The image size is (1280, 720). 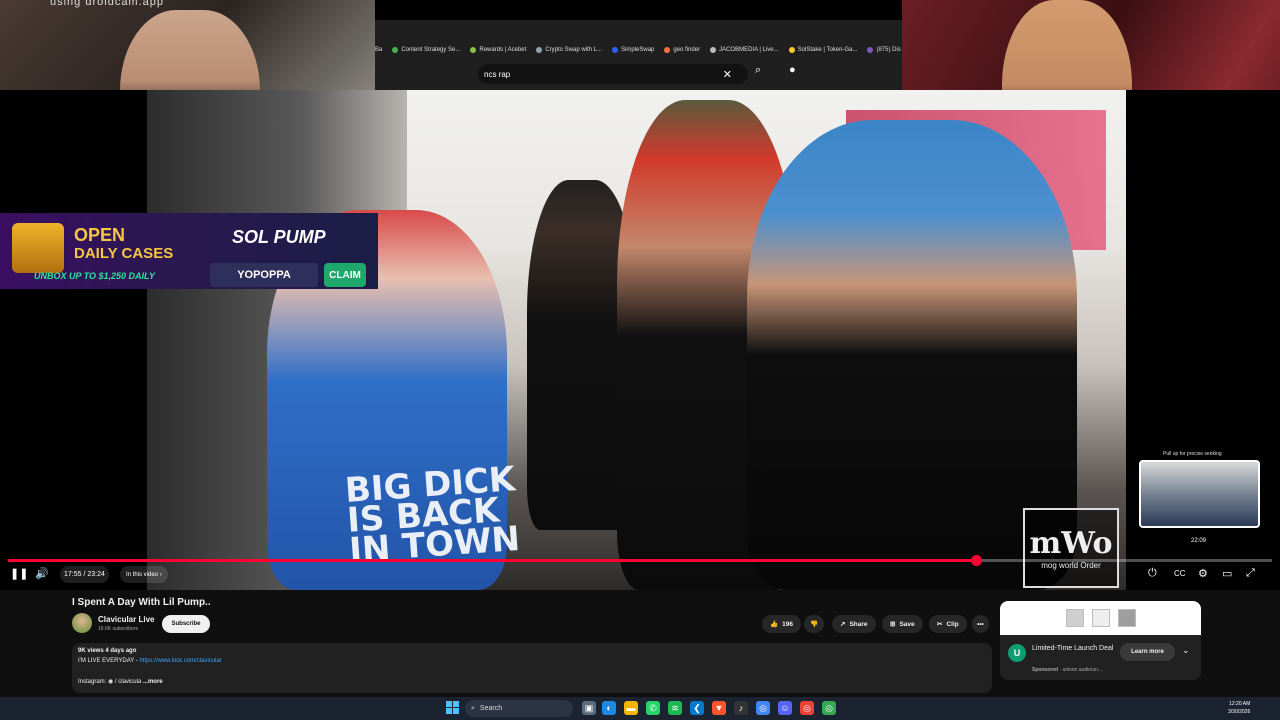 I want to click on brave-icon: ▼, so click(x=719, y=708).